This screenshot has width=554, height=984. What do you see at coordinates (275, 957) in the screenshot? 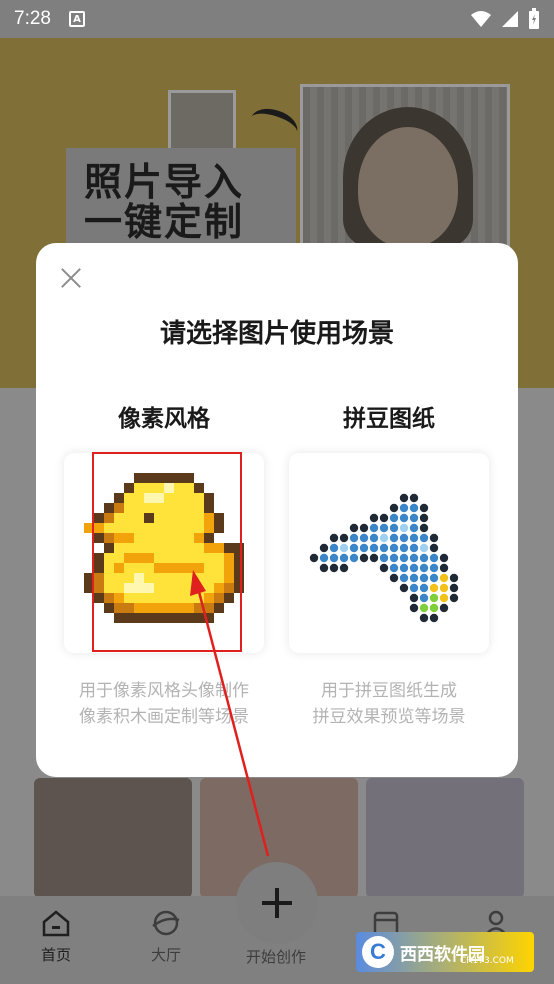
I see `nav-create-label: 开始创作` at bounding box center [275, 957].